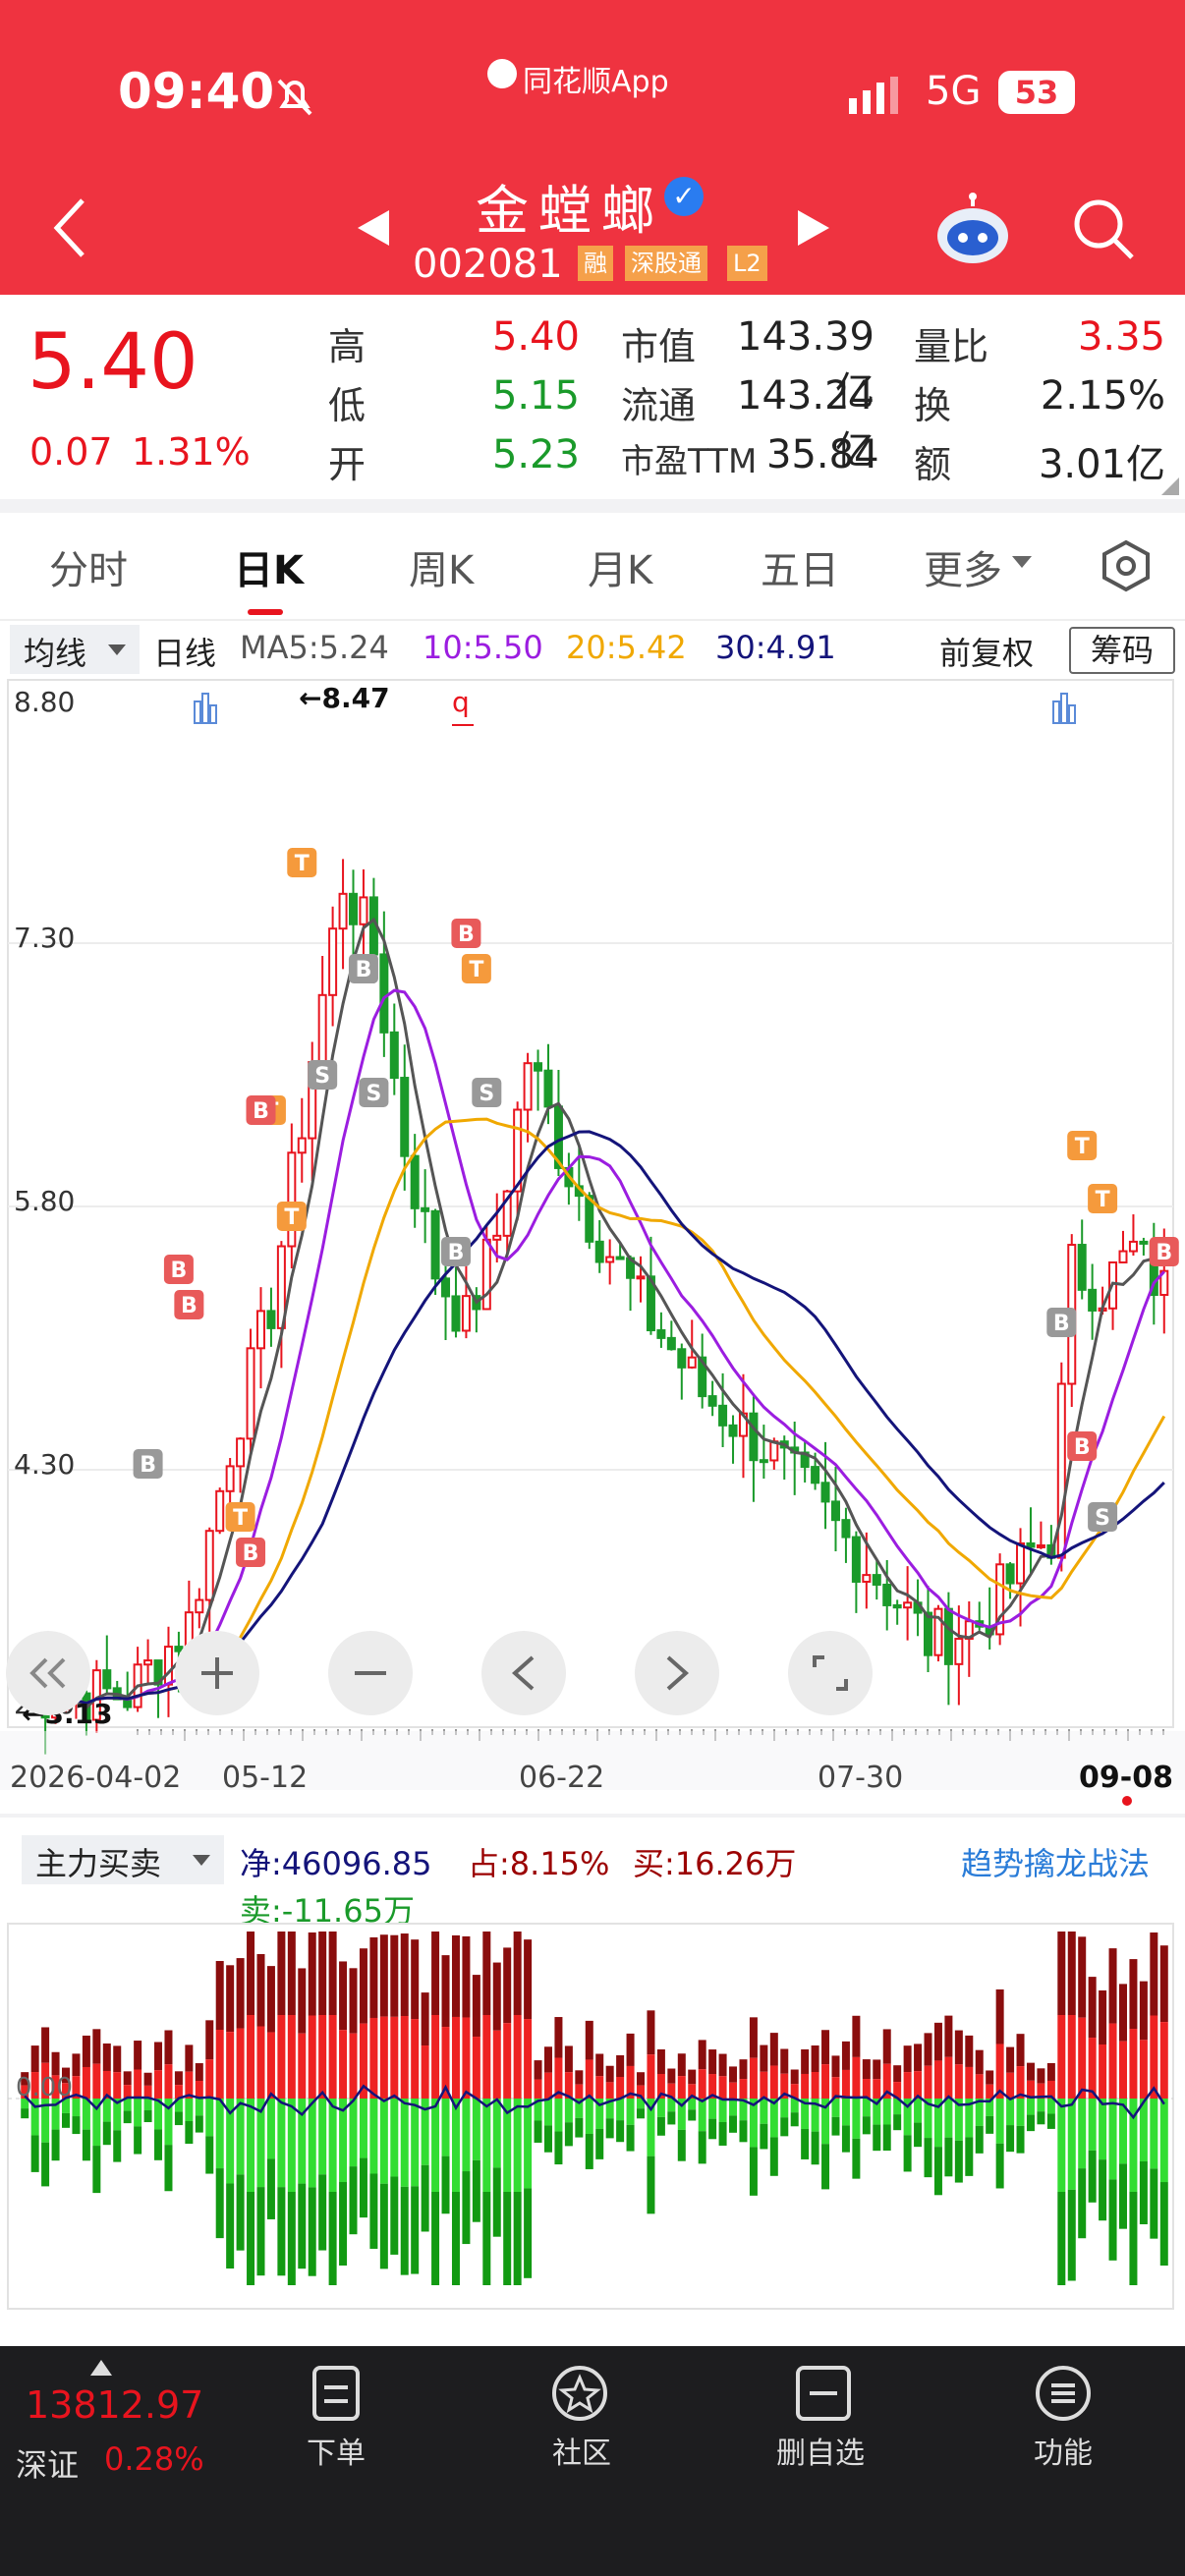 This screenshot has width=1185, height=2576. What do you see at coordinates (579, 2393) in the screenshot?
I see `community-icon` at bounding box center [579, 2393].